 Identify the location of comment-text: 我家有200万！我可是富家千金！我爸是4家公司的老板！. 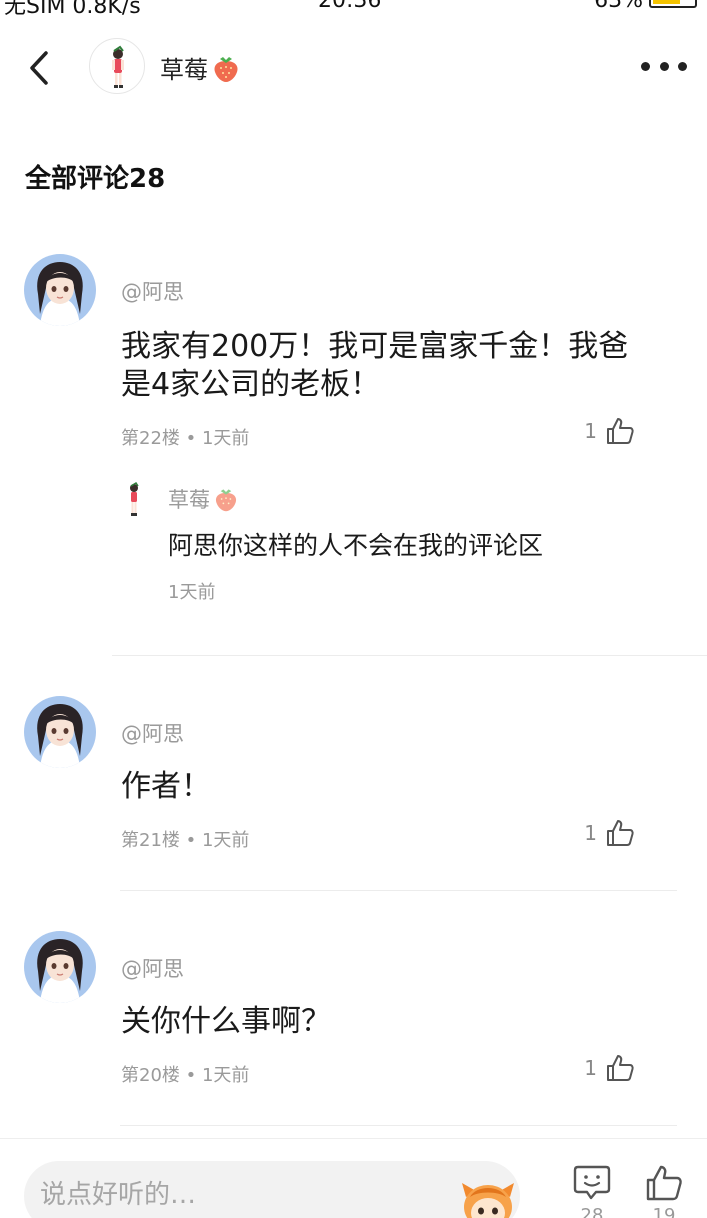
(375, 365).